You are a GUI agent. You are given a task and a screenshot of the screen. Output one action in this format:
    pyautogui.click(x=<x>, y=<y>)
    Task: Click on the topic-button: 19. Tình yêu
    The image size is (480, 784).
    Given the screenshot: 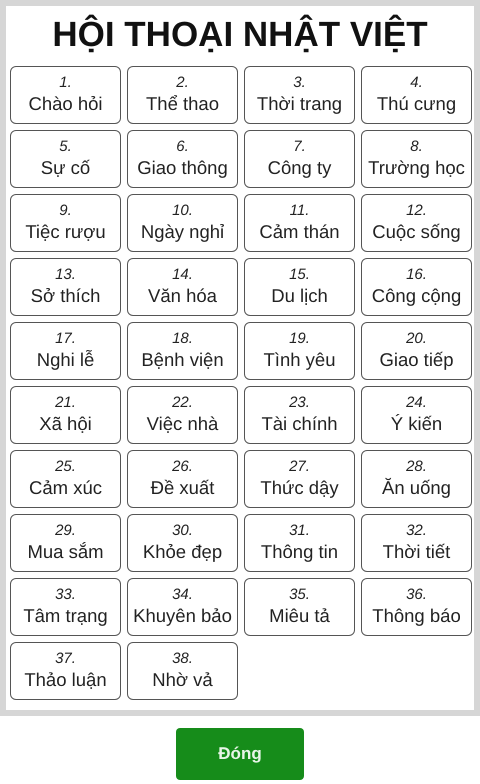 What is the action you would take?
    pyautogui.click(x=299, y=351)
    